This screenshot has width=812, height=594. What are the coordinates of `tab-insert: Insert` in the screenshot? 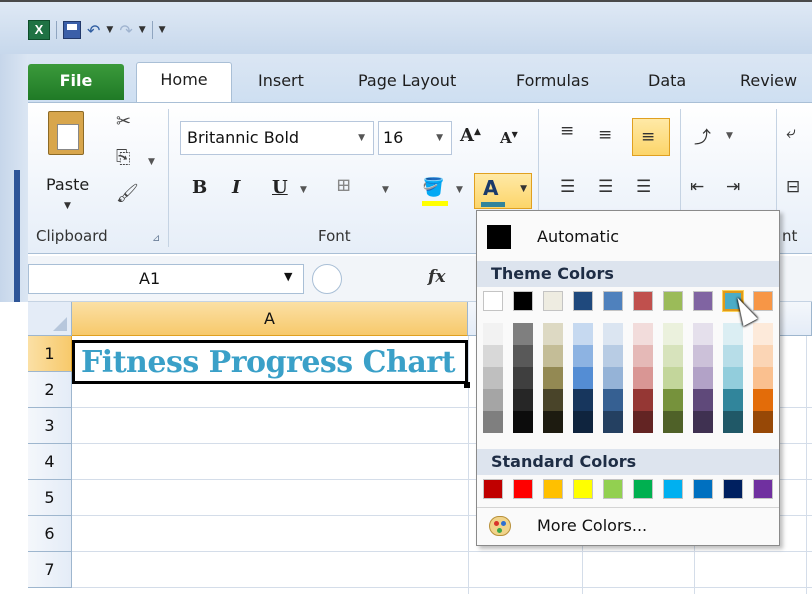 It's located at (281, 82).